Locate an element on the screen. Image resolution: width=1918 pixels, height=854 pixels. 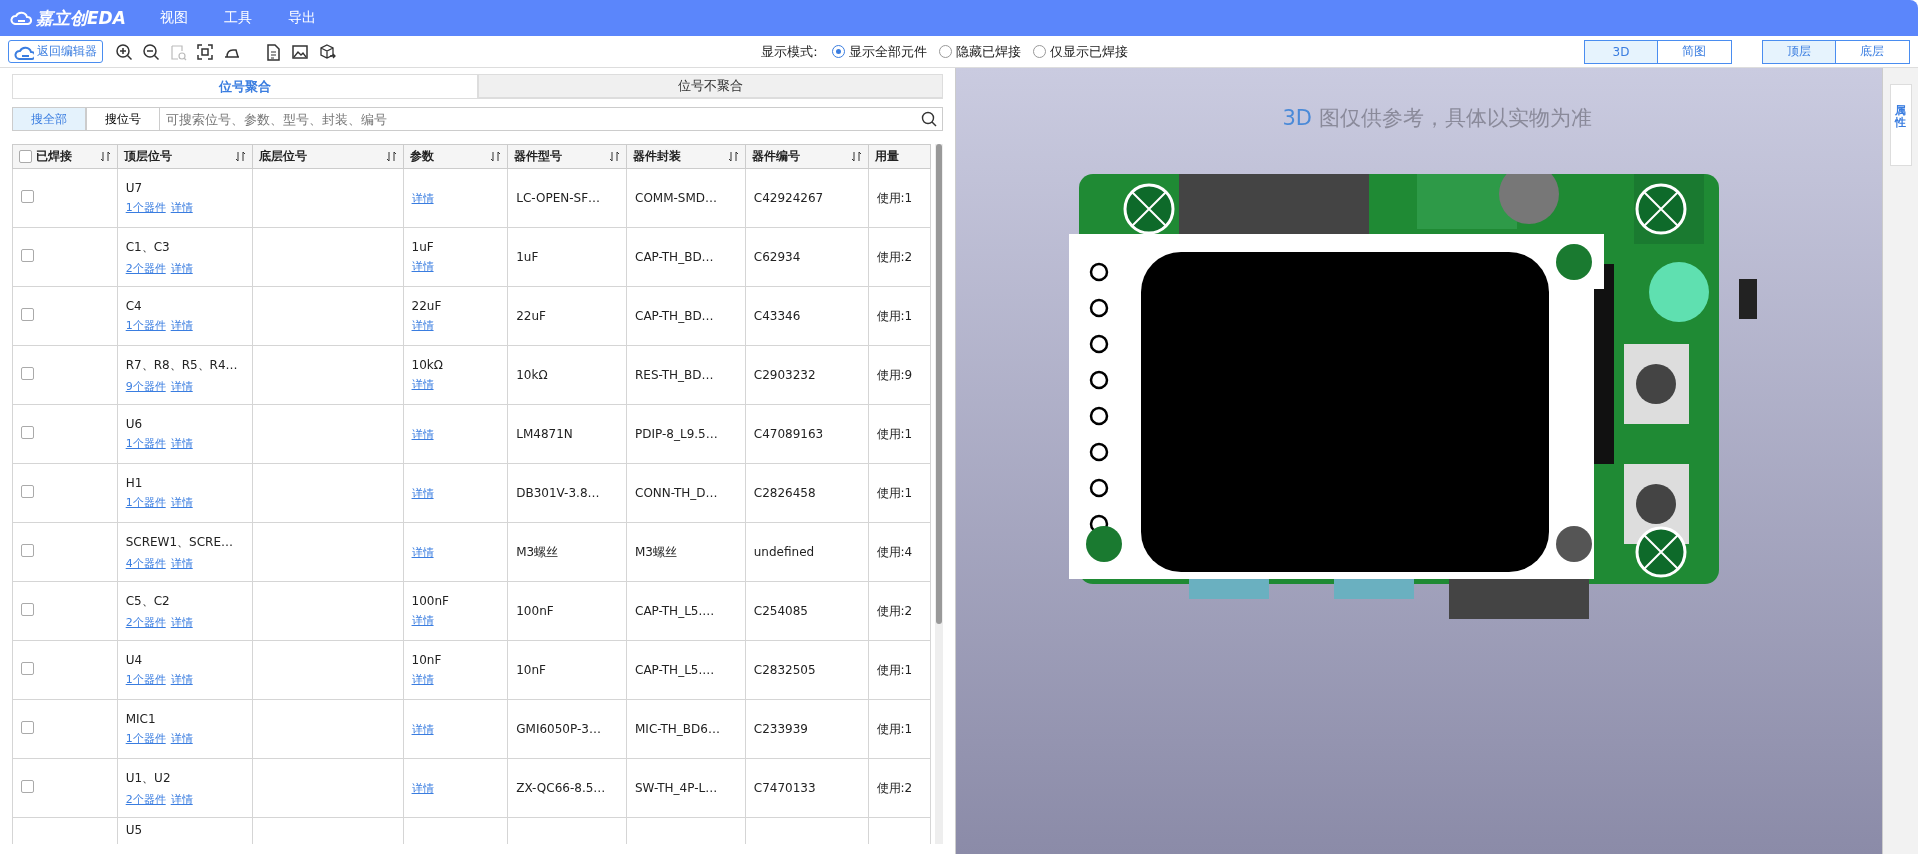
zoom-in-icon is located at coordinates (124, 51).